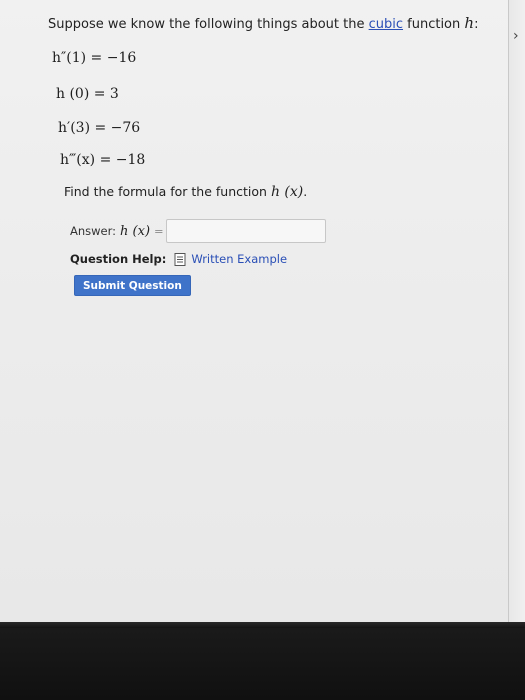  I want to click on question-help: Question Help: Written Example, so click(178, 259).